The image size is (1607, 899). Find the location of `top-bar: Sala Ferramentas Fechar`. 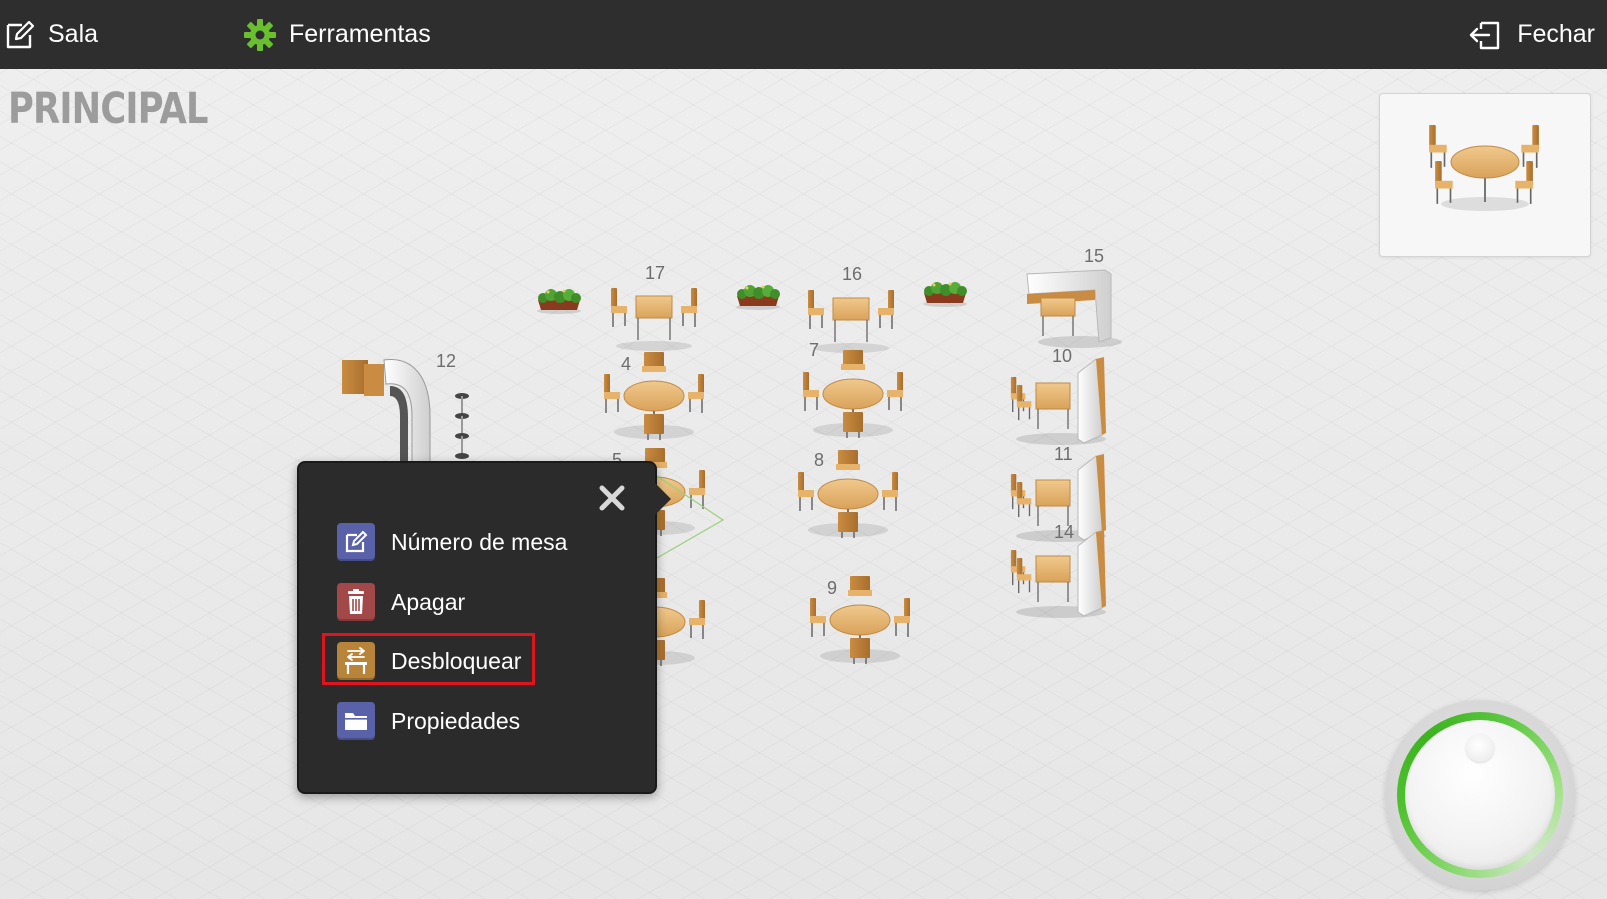

top-bar: Sala Ferramentas Fechar is located at coordinates (803, 34).